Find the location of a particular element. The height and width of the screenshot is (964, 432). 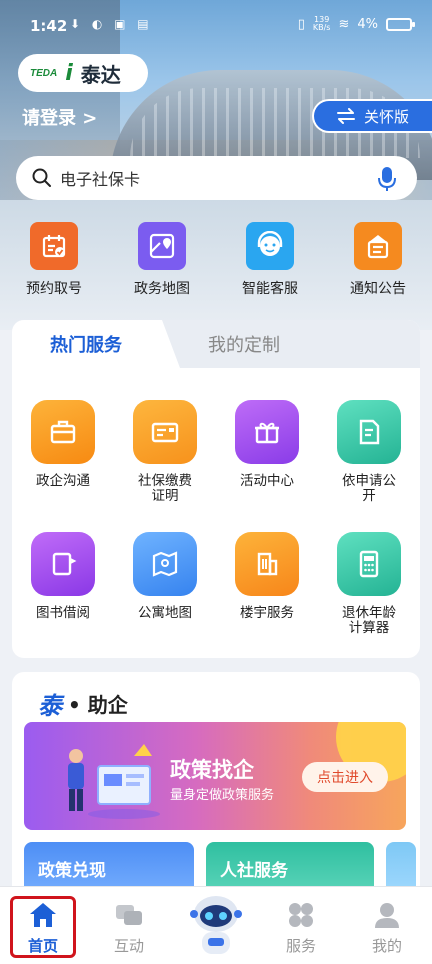

service-item: 社保缴费 证明 is located at coordinates (165, 452).